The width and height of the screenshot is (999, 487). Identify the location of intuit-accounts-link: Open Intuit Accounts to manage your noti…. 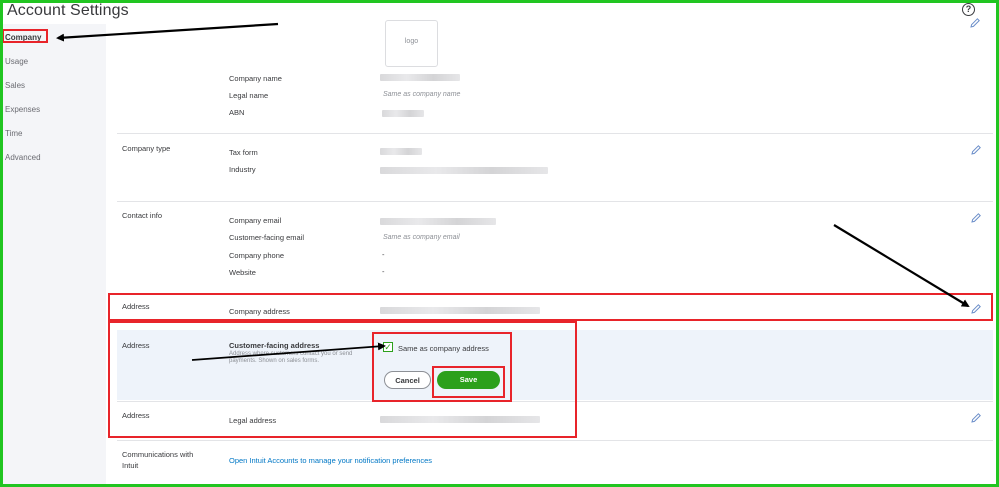
(330, 460).